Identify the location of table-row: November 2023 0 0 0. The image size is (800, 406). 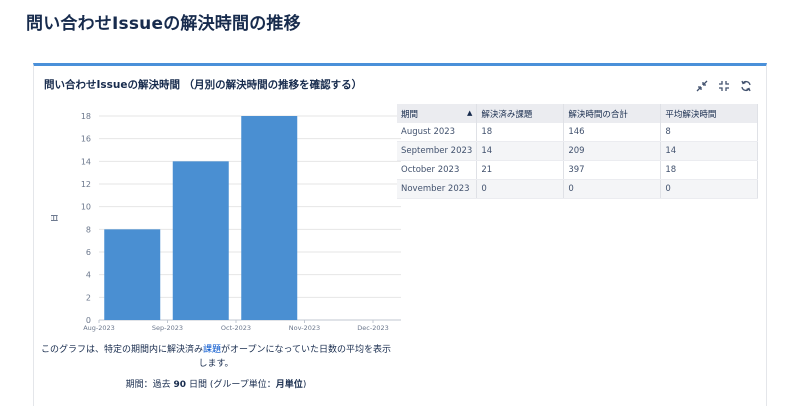
(577, 189).